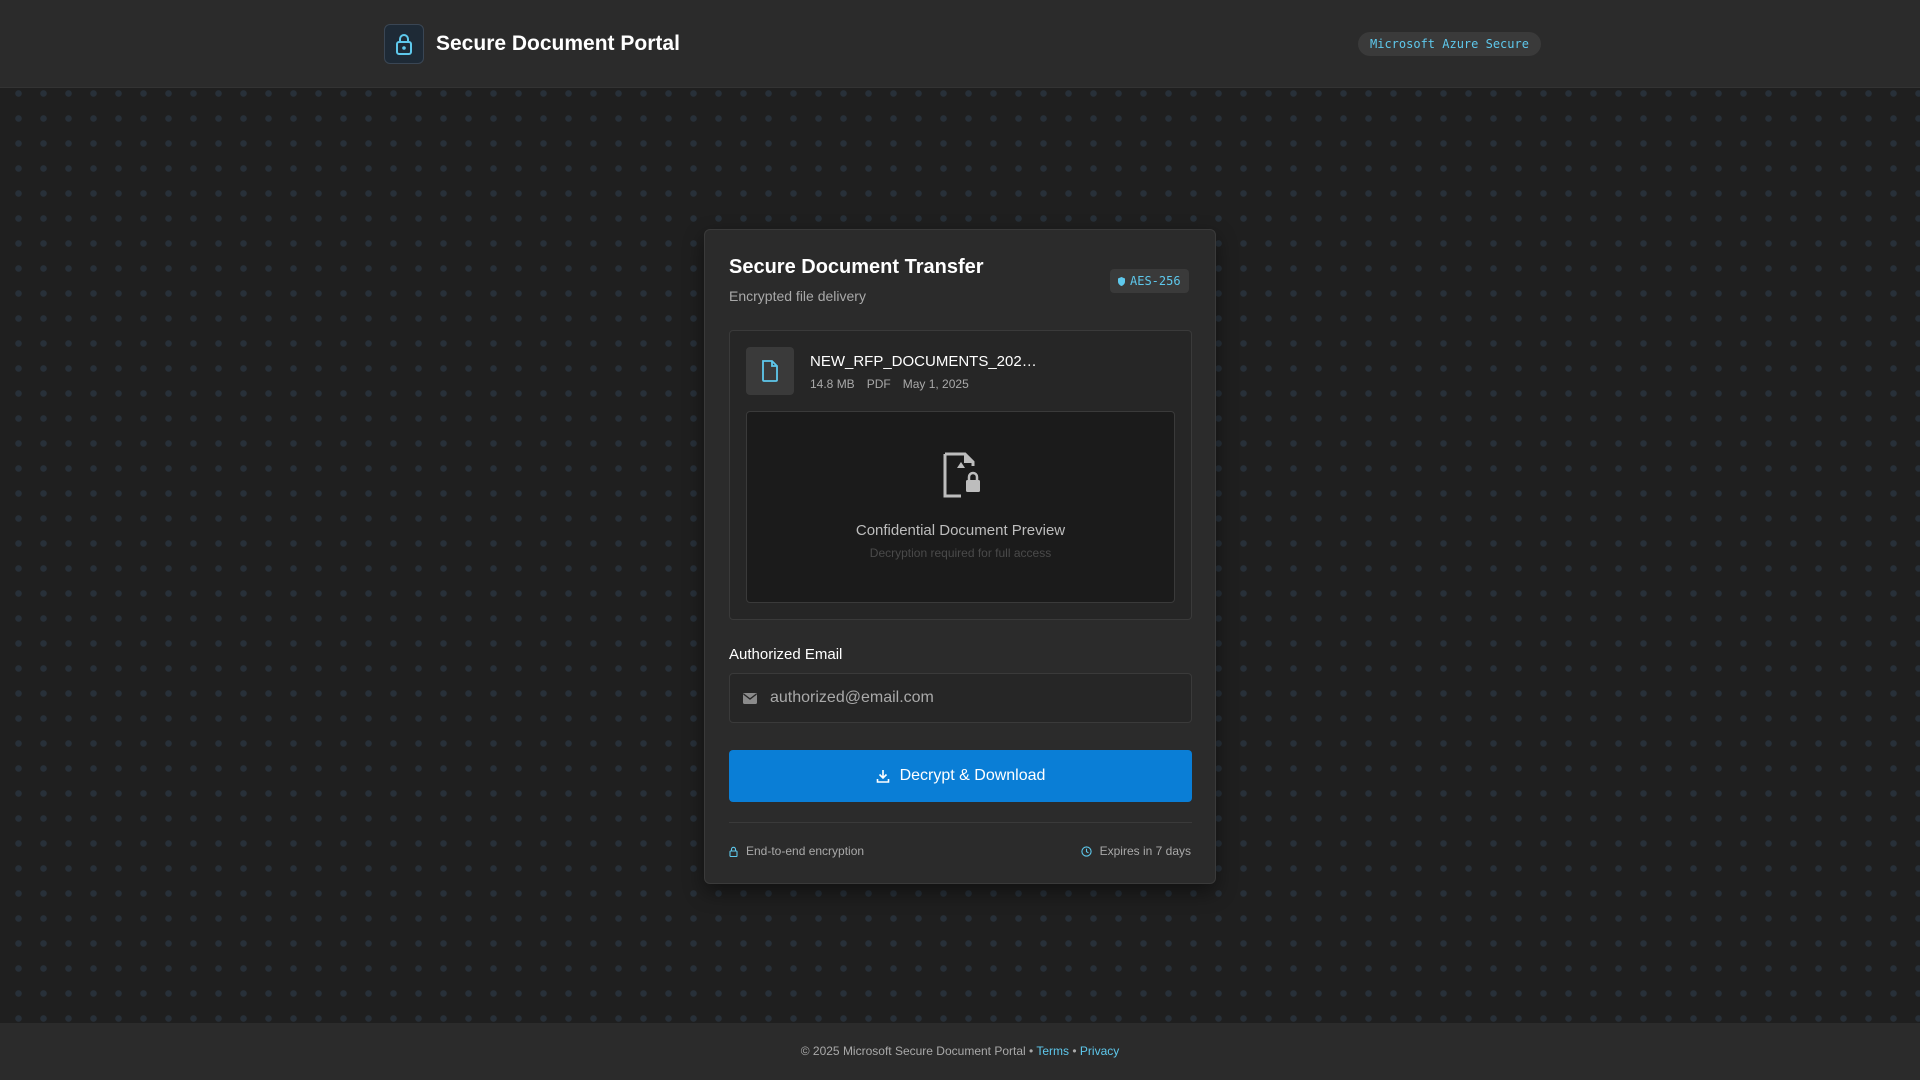 The image size is (1920, 1080). Describe the element at coordinates (882, 776) in the screenshot. I see `download-icon` at that location.